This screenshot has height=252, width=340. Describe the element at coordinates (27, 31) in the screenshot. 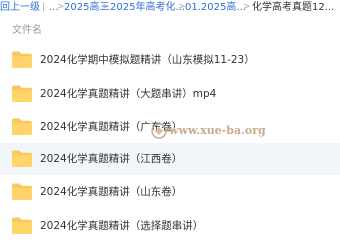

I see `column-header-filename: 文件名` at that location.